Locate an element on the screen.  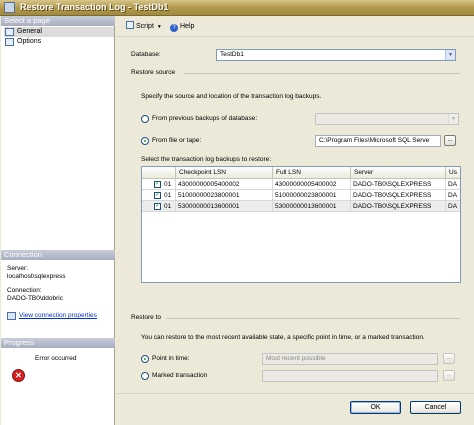
dropdown-arrow-icon: ▼ is located at coordinates (159, 27).